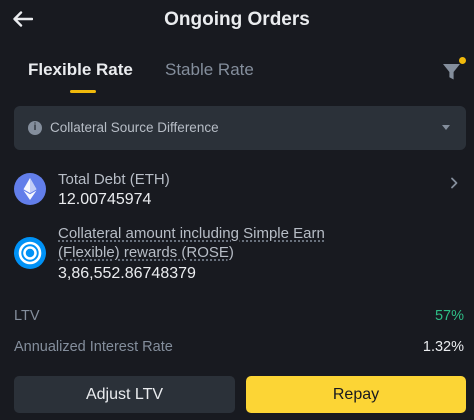 Image resolution: width=474 pixels, height=420 pixels. What do you see at coordinates (27, 316) in the screenshot?
I see `ltv-label: LTV` at bounding box center [27, 316].